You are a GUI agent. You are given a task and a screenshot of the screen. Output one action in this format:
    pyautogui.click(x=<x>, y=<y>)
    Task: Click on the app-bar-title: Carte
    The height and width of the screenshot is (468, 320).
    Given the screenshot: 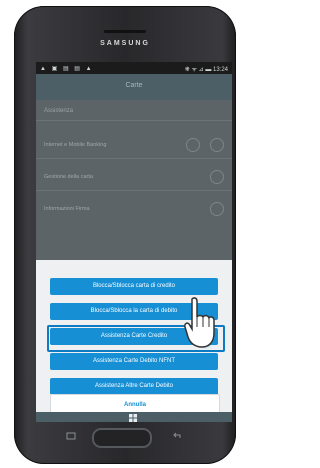 What is the action you would take?
    pyautogui.click(x=134, y=85)
    